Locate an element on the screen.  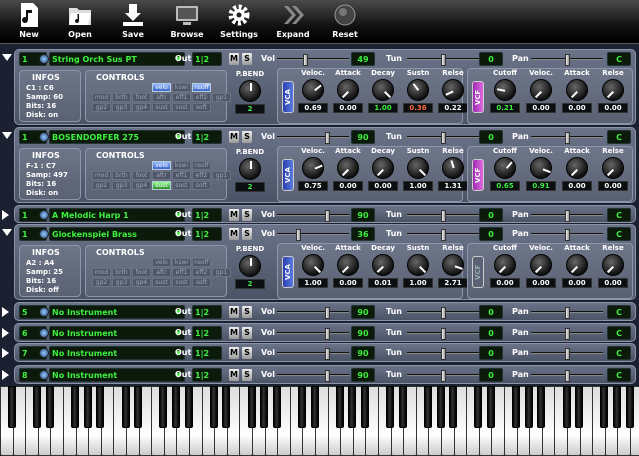
pan-slider is located at coordinates (567, 354).